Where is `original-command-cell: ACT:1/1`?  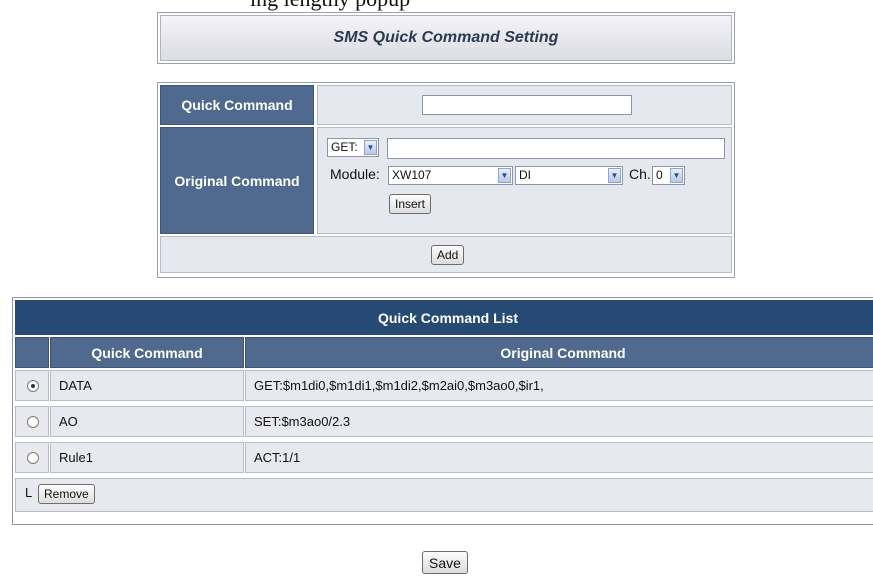 original-command-cell: ACT:1/1 is located at coordinates (559, 457).